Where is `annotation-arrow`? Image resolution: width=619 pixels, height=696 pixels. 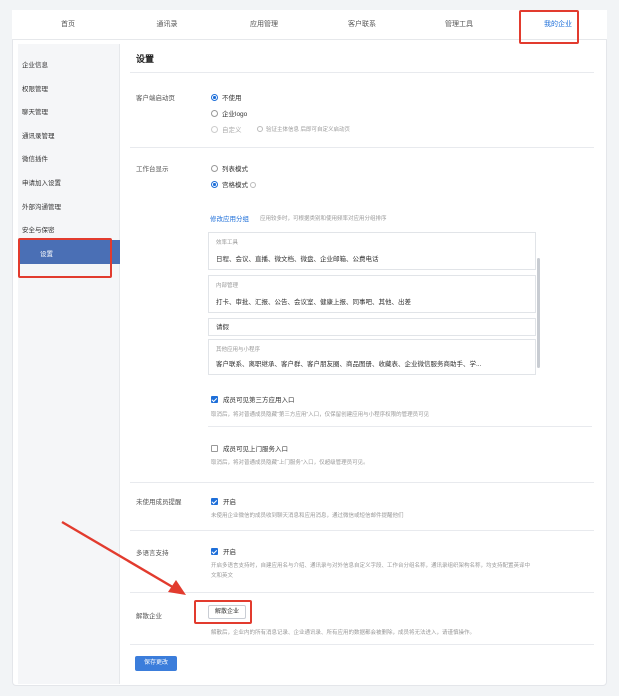 annotation-arrow is located at coordinates (123, 557).